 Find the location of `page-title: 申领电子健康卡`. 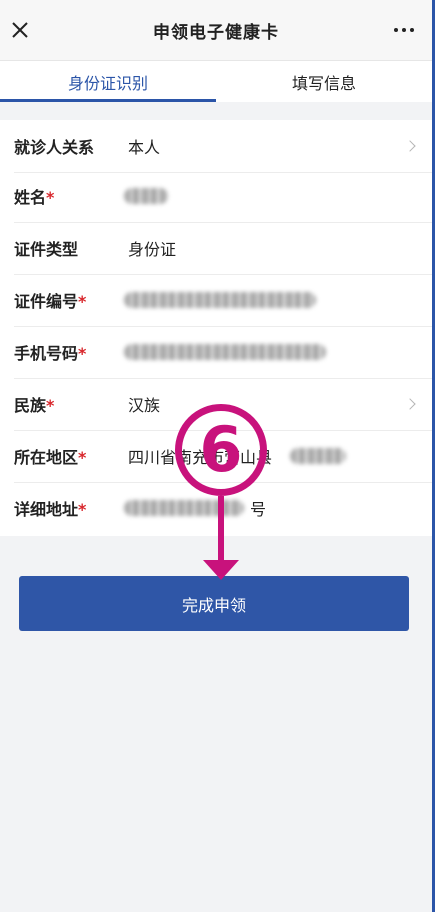

page-title: 申领电子健康卡 is located at coordinates (216, 32).